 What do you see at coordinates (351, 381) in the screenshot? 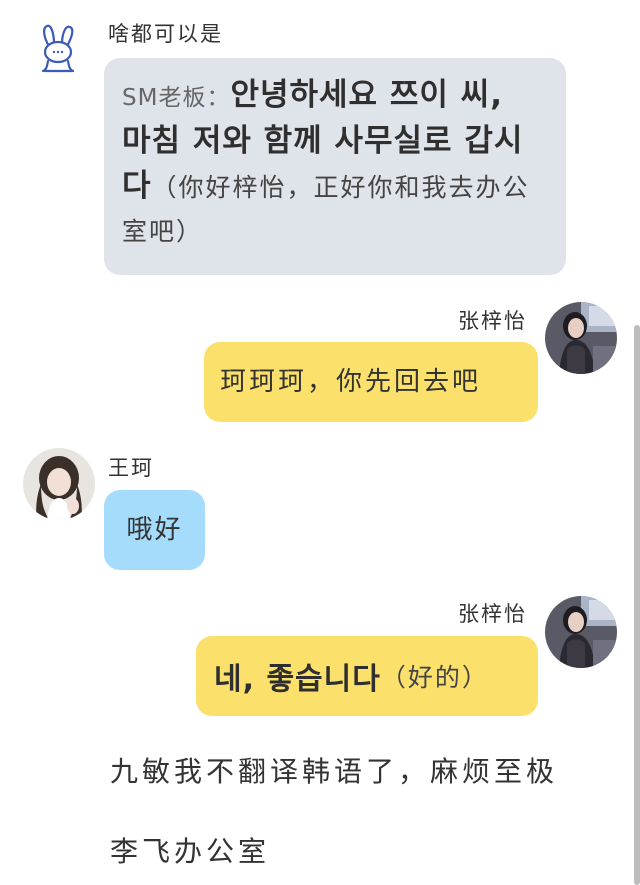
I see `message-text: 珂珂珂，你先回去吧` at bounding box center [351, 381].